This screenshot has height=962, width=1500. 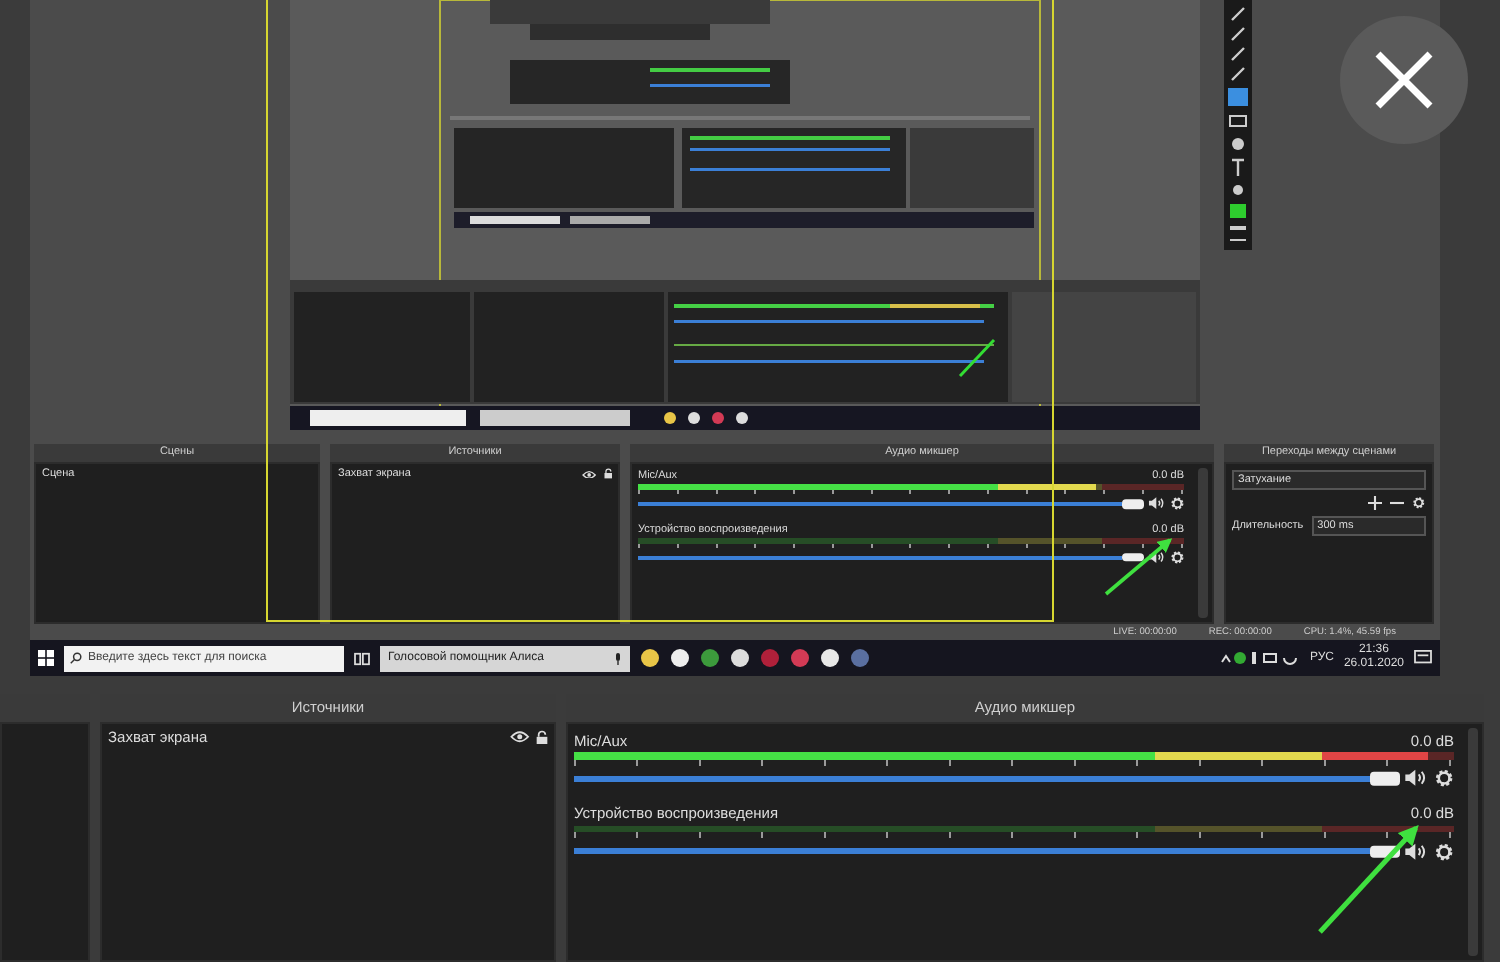 I want to click on close-icon, so click(x=1404, y=80).